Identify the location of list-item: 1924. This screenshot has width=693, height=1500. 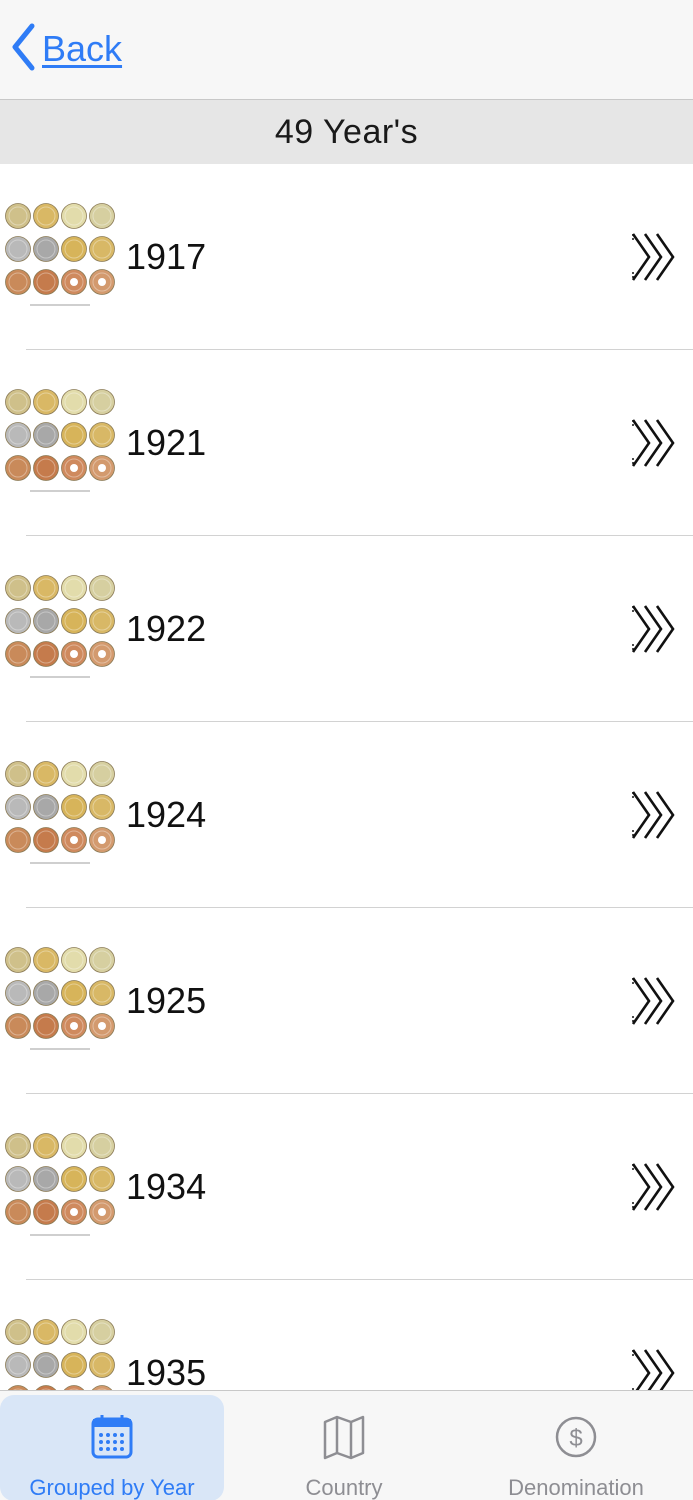
(346, 815).